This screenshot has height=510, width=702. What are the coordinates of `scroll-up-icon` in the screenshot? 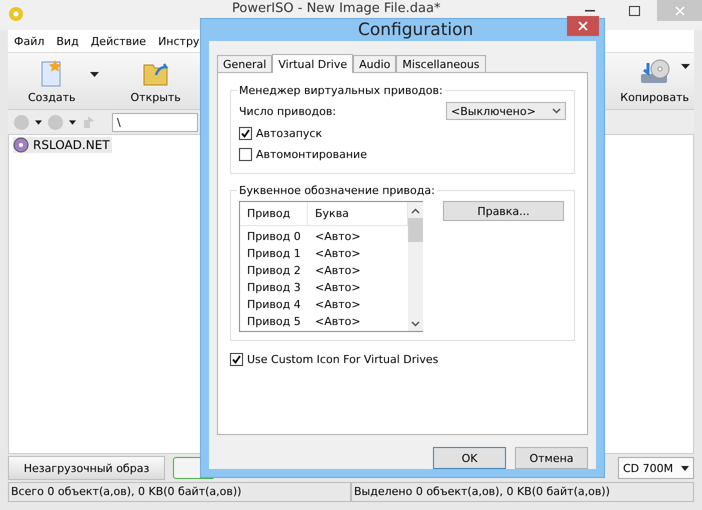 It's located at (415, 211).